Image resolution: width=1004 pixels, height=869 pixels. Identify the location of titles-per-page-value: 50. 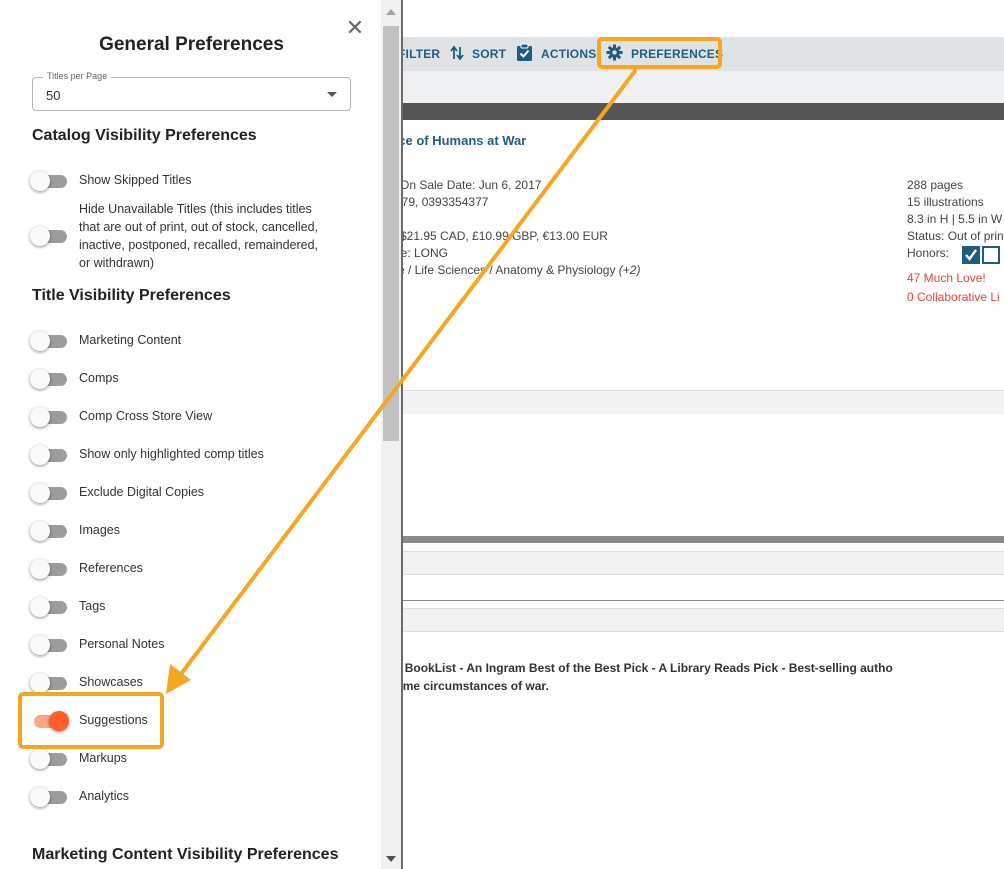
(53, 95).